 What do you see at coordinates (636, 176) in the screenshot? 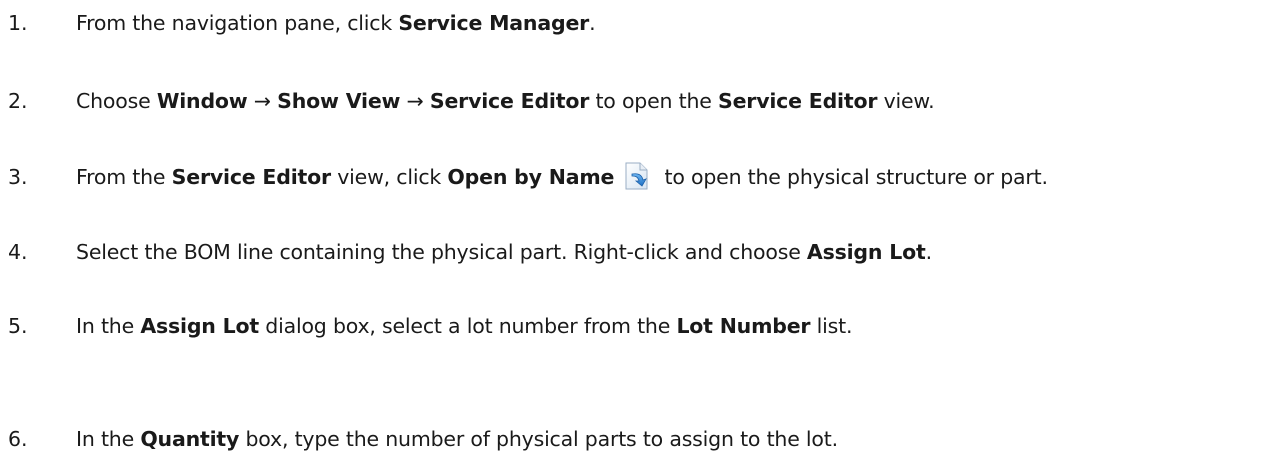
I see `open-by-name-icon` at bounding box center [636, 176].